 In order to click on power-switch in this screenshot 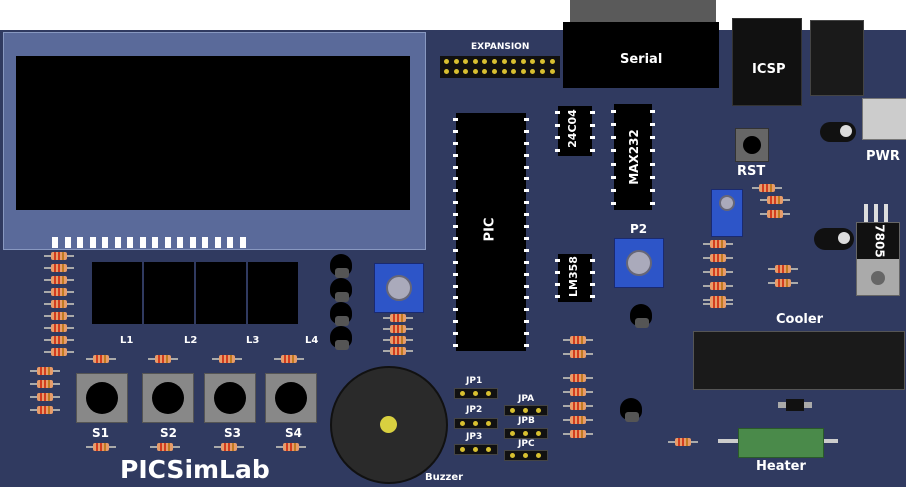, I will do `click(884, 119)`.